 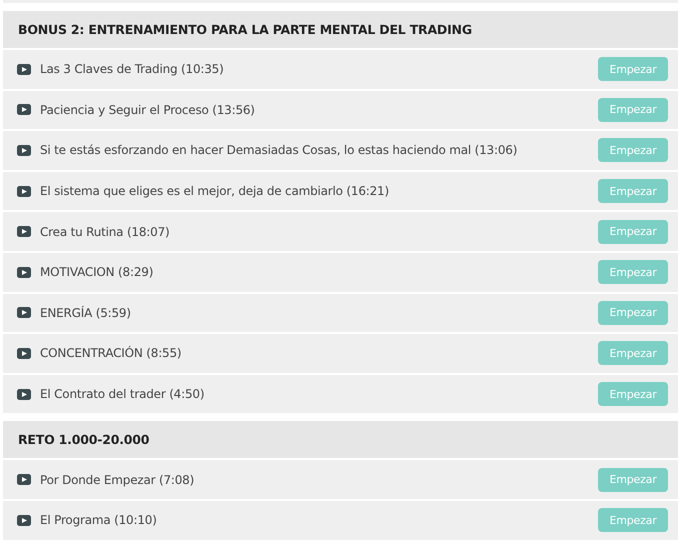 I want to click on lesson-title: El Contrato del trader (4:50), so click(x=319, y=394).